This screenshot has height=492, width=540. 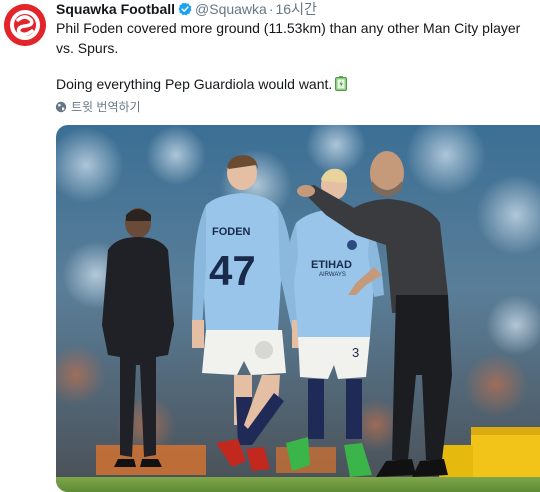 I want to click on verified-badge-icon, so click(x=185, y=9).